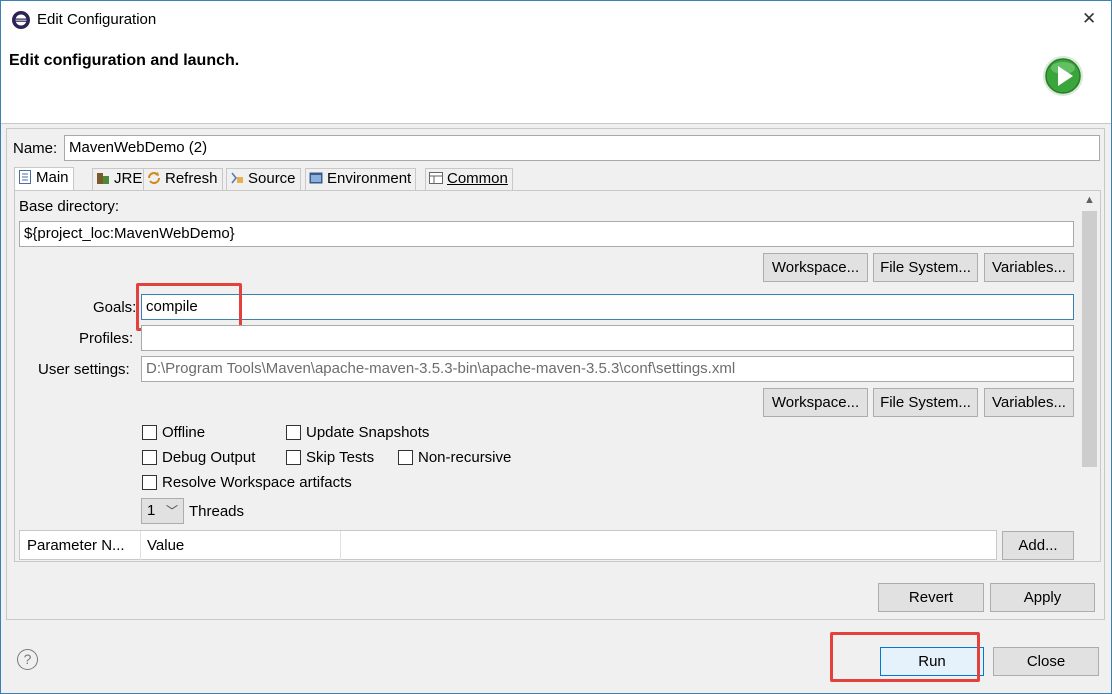  Describe the element at coordinates (272, 178) in the screenshot. I see `tab-source-label: Source` at that location.